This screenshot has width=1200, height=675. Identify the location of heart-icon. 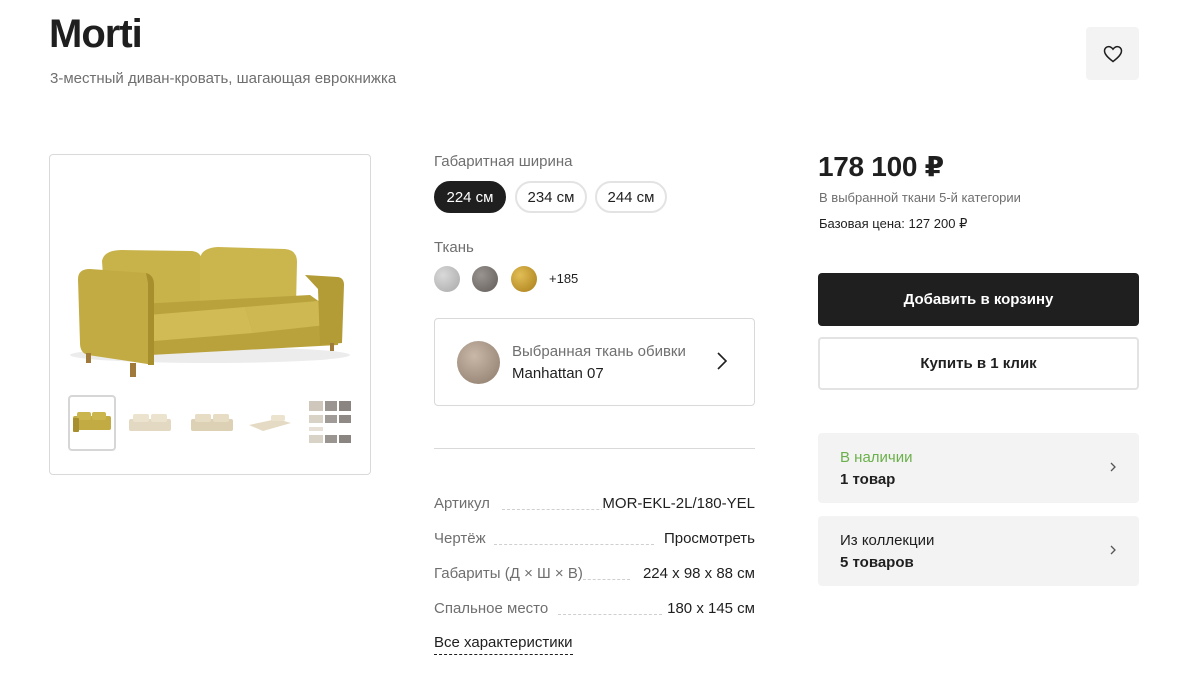
(1112, 53).